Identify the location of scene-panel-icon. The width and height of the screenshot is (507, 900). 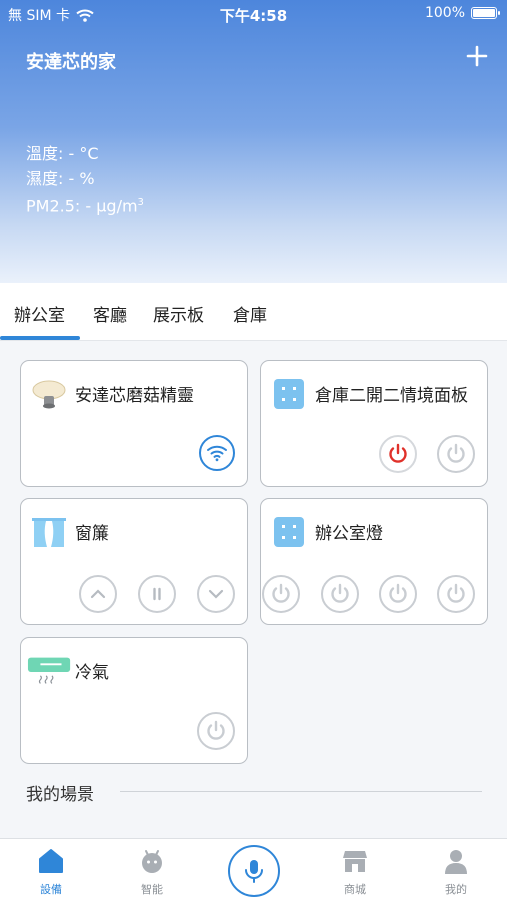
(289, 394).